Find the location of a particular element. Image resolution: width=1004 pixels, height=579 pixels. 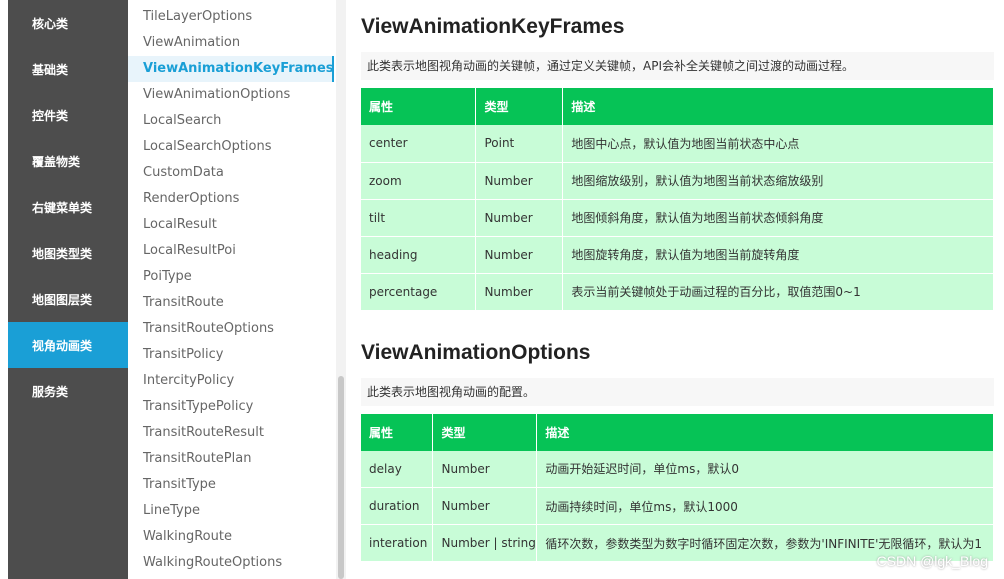

table-cell: Point is located at coordinates (519, 144).